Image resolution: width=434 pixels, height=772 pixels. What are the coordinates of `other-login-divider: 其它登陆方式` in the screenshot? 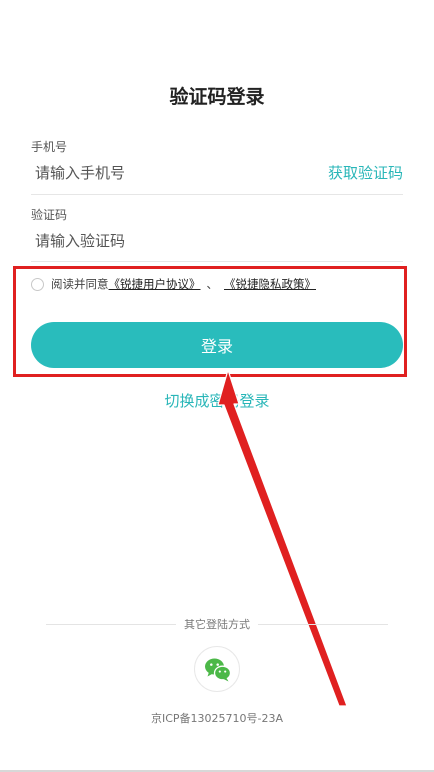 It's located at (217, 624).